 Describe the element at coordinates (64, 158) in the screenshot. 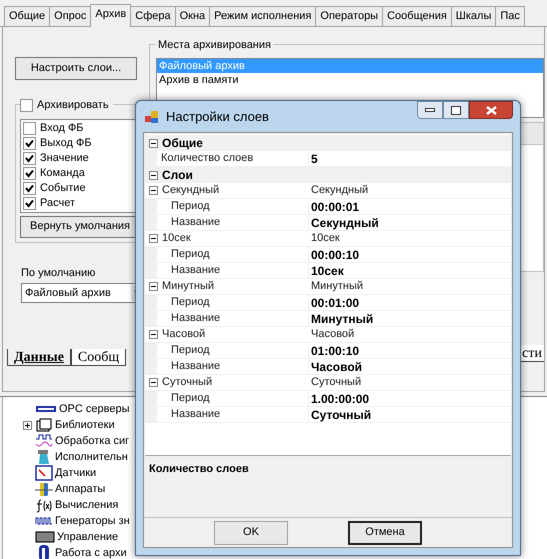

I see `checkbox-label: Значение` at that location.